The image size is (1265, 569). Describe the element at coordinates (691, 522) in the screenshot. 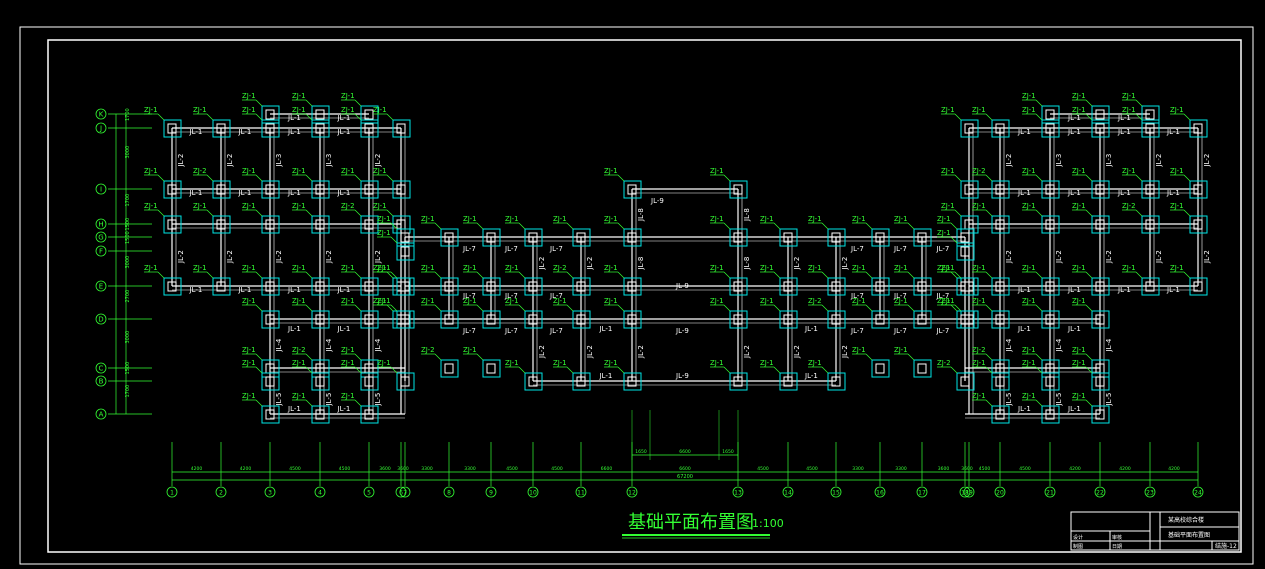

I see `drawing-title: 基础平面布置图` at that location.